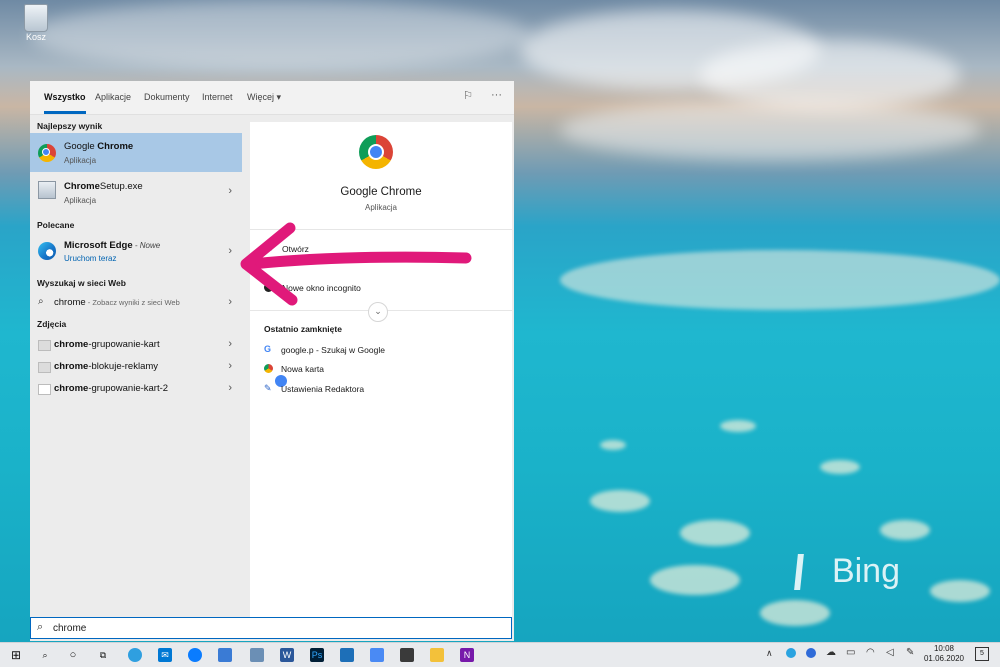  Describe the element at coordinates (65, 97) in the screenshot. I see `tab-all: Wszystko` at that location.